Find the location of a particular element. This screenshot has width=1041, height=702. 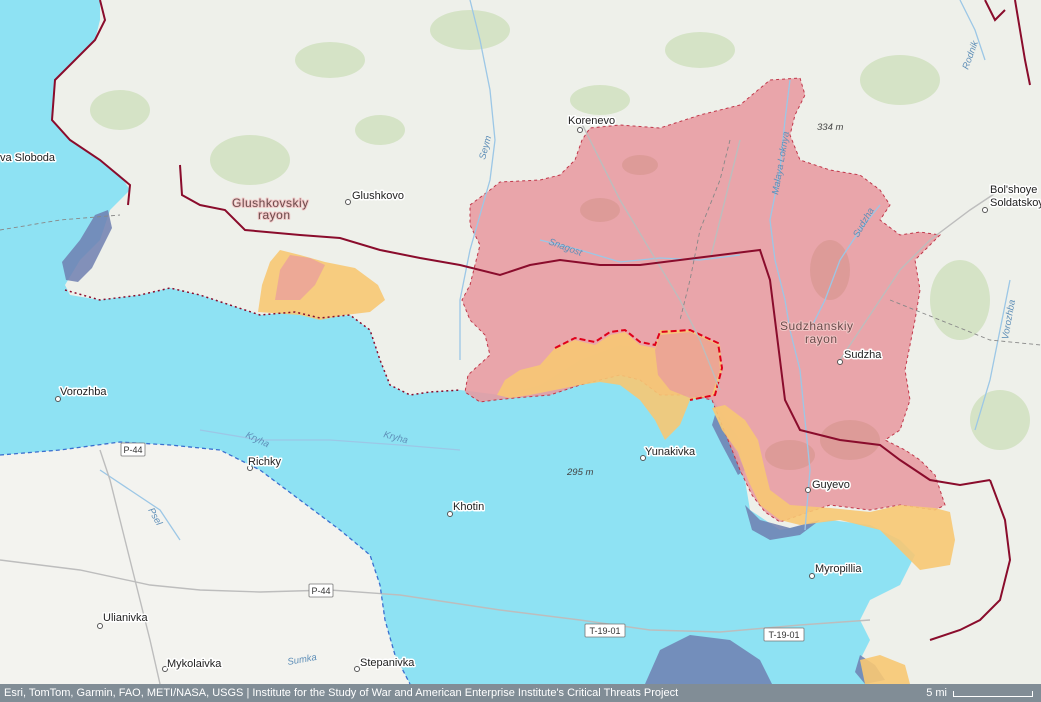

scale-label: 5 mi is located at coordinates (936, 693).